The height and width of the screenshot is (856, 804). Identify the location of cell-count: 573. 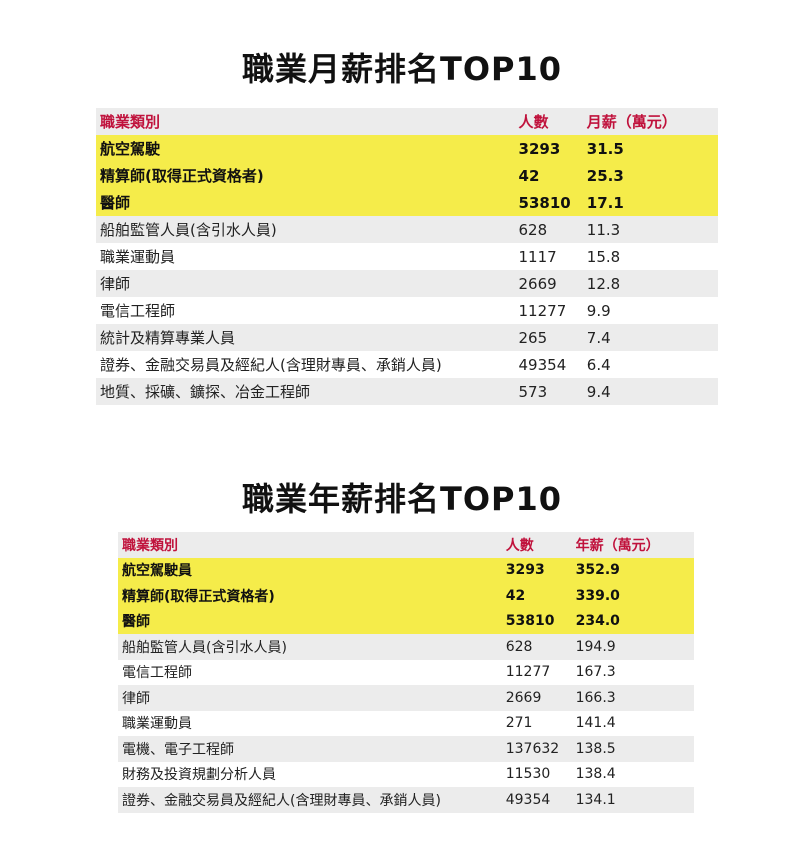
(548, 391).